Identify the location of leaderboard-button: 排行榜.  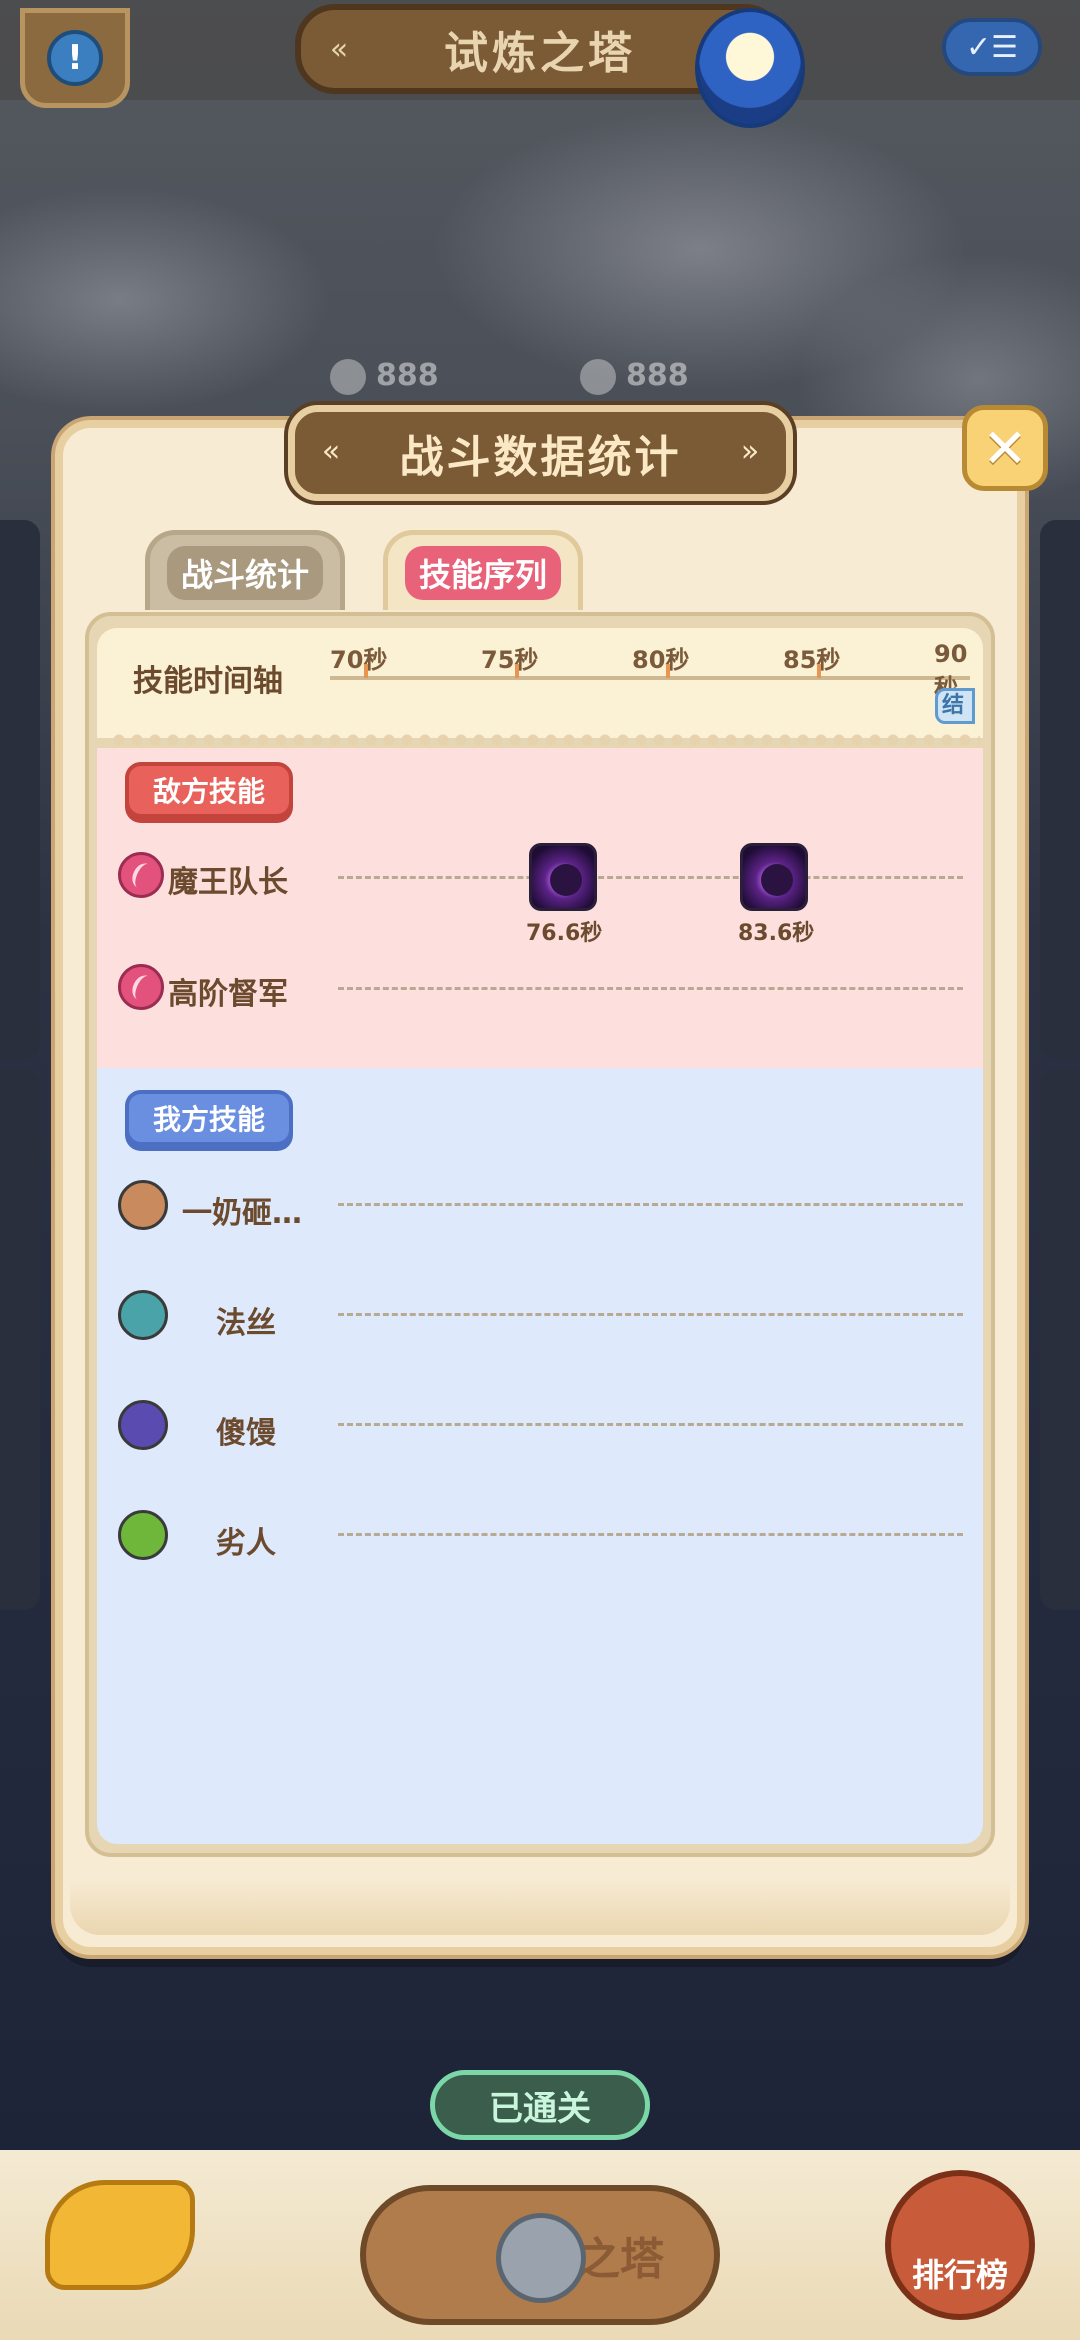
(960, 2245).